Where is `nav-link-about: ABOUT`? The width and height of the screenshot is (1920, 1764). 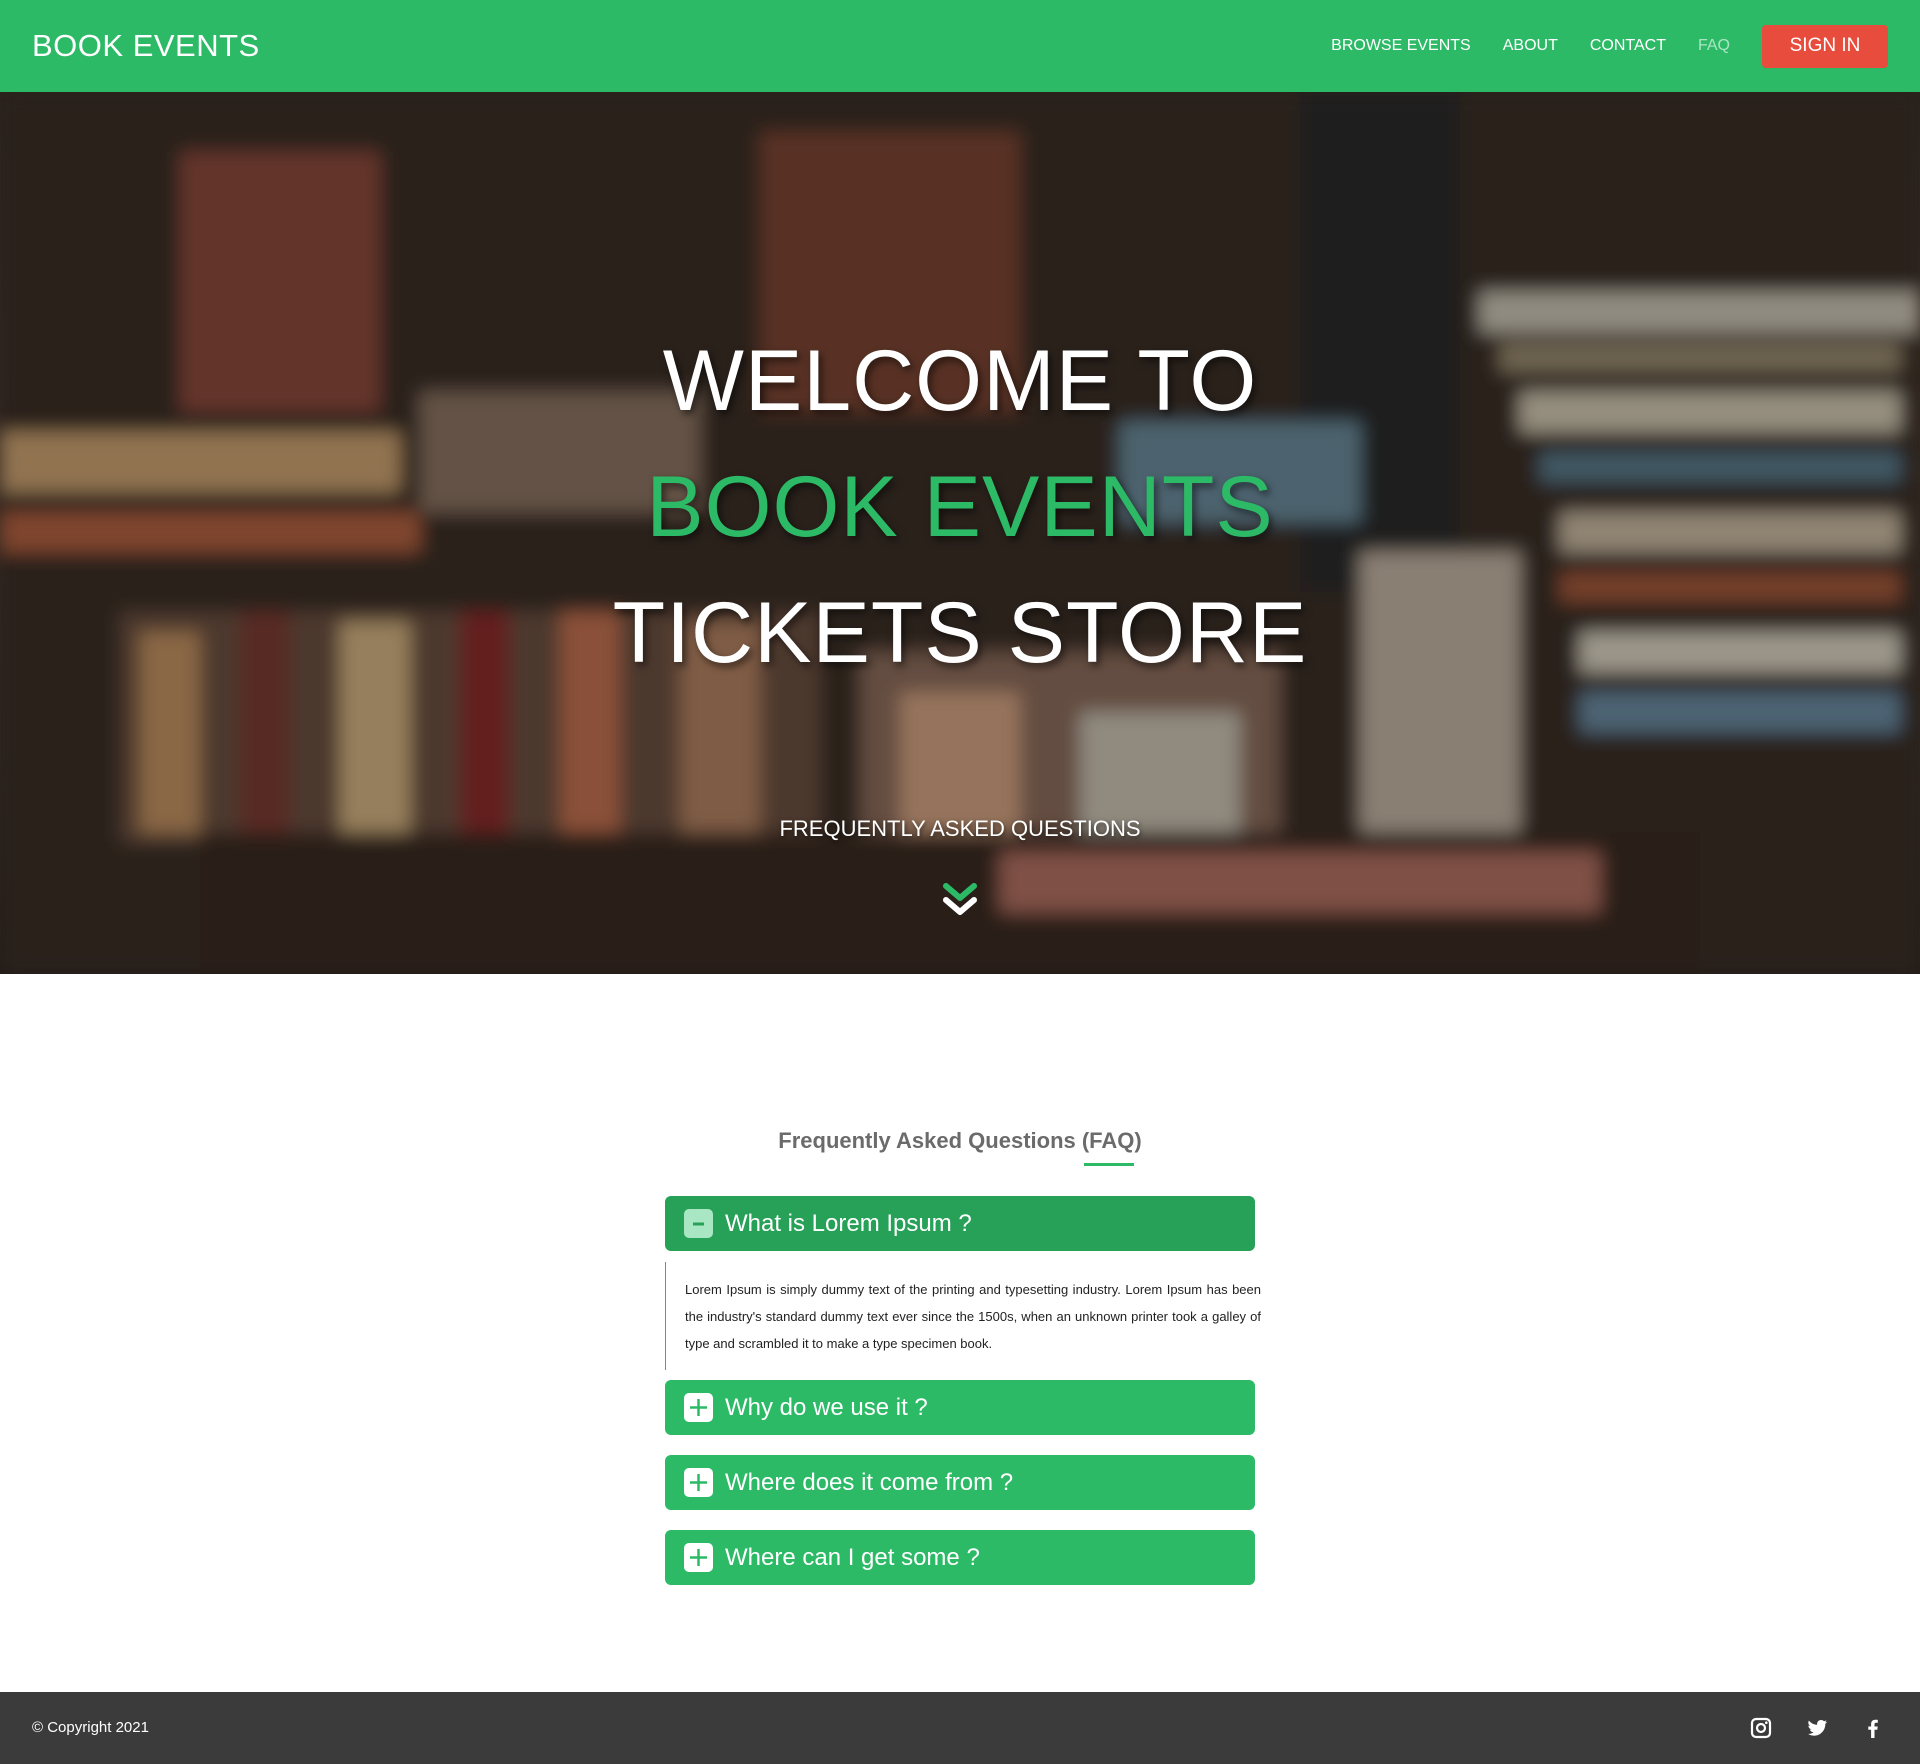 nav-link-about: ABOUT is located at coordinates (1530, 46).